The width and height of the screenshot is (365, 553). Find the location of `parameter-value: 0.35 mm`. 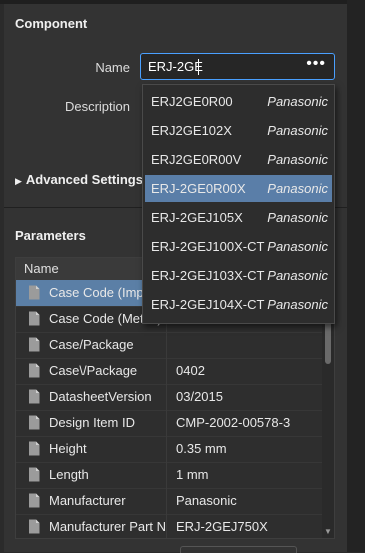

parameter-value: 0.35 mm is located at coordinates (247, 448).